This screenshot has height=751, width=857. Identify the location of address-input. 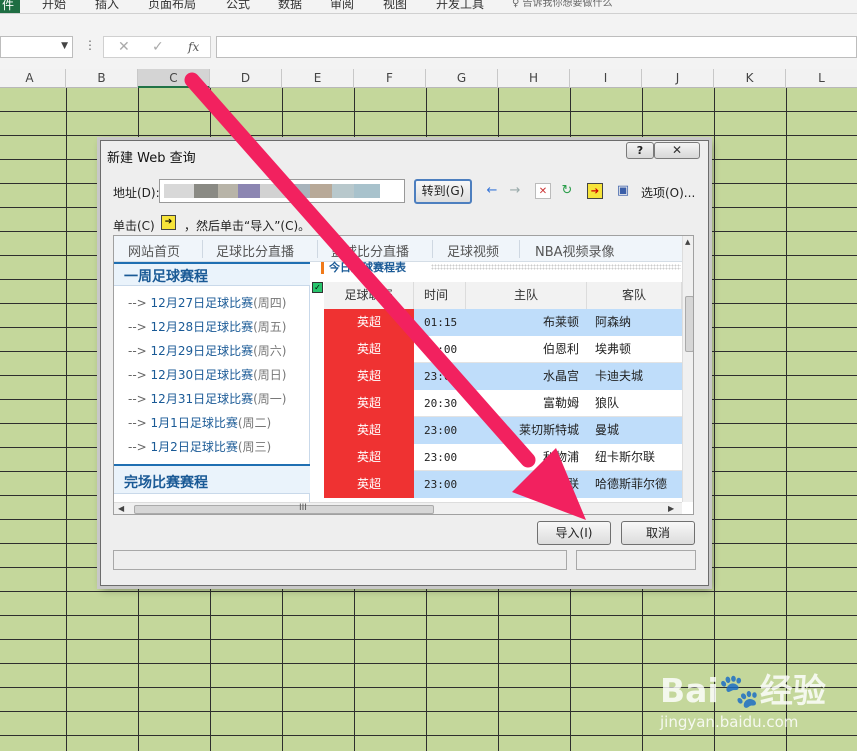
(282, 191).